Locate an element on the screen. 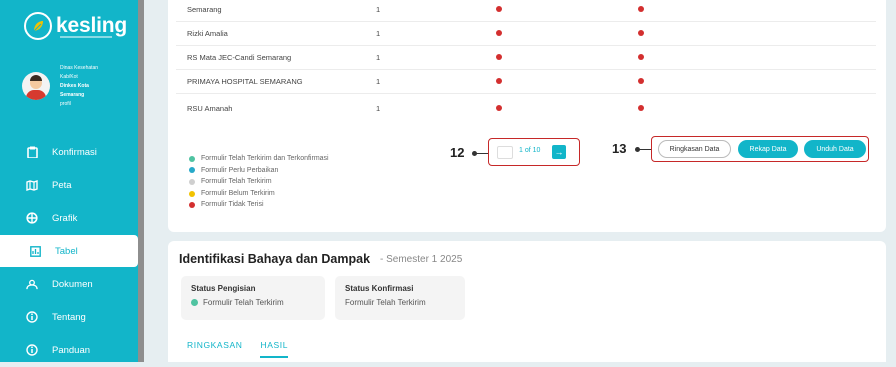 The image size is (896, 367). section-title: Identifikasi Bahaya dan Dampak is located at coordinates (275, 259).